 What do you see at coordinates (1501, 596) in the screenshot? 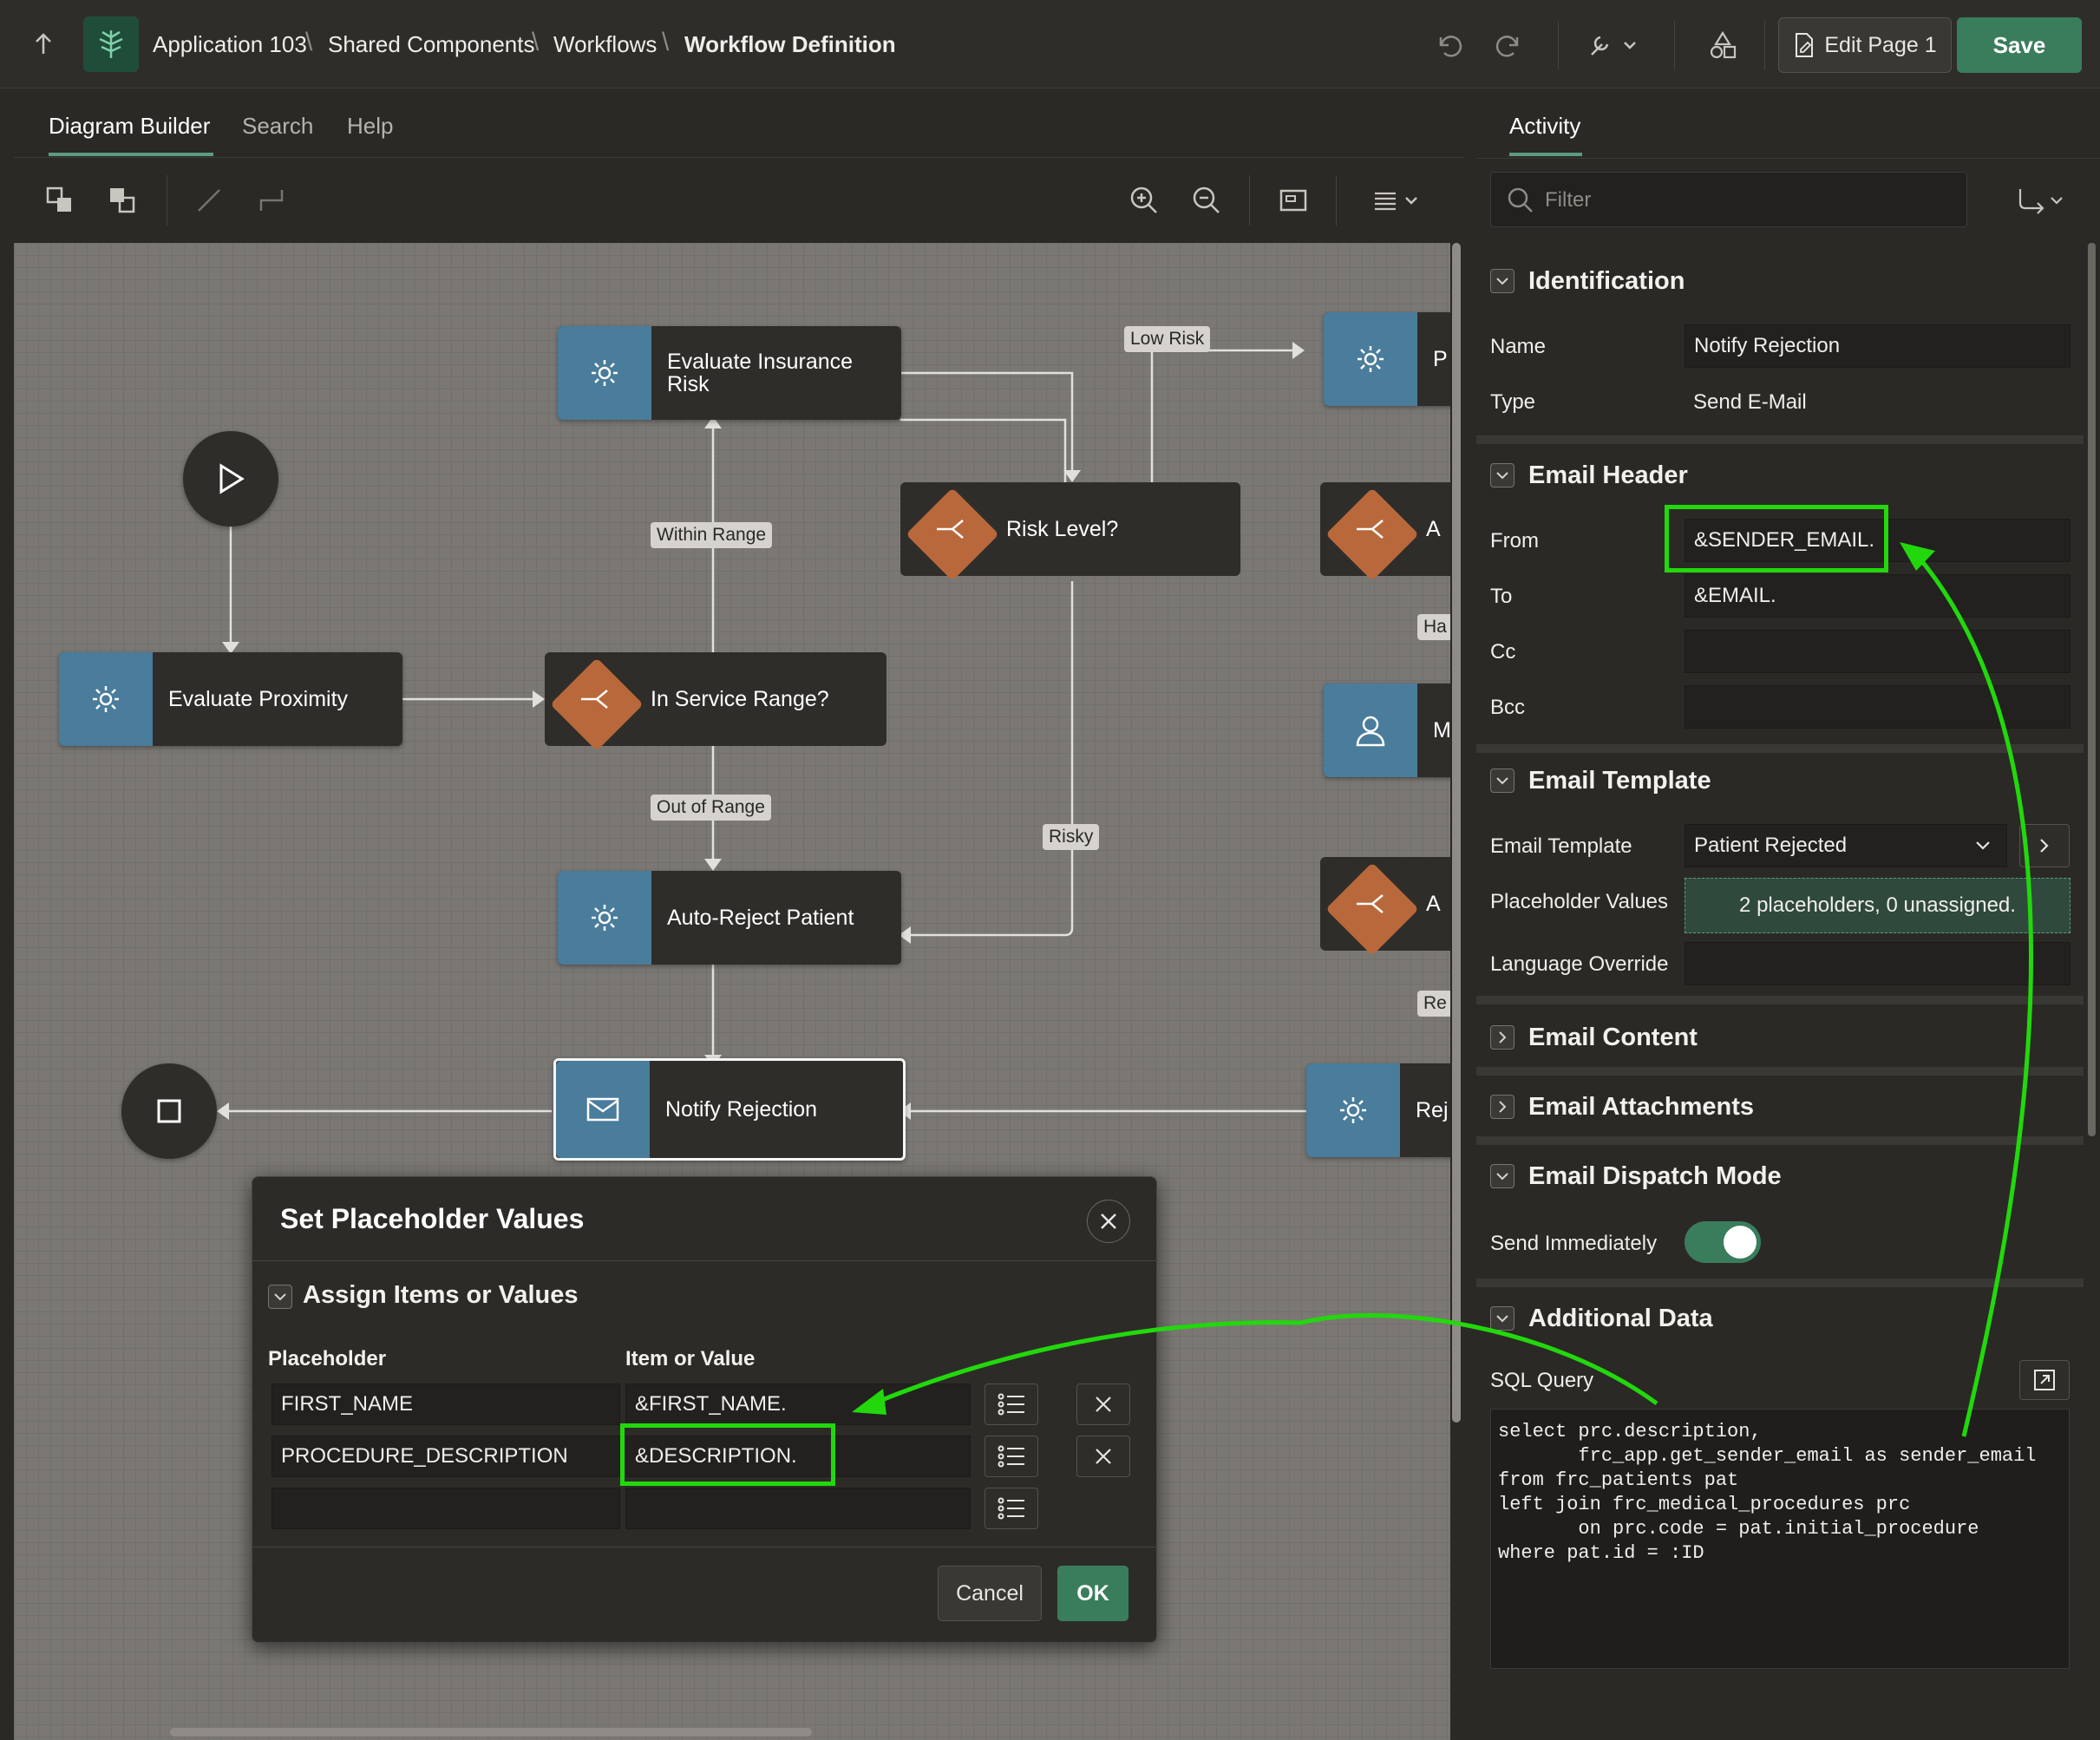
I see `to-label: To` at bounding box center [1501, 596].